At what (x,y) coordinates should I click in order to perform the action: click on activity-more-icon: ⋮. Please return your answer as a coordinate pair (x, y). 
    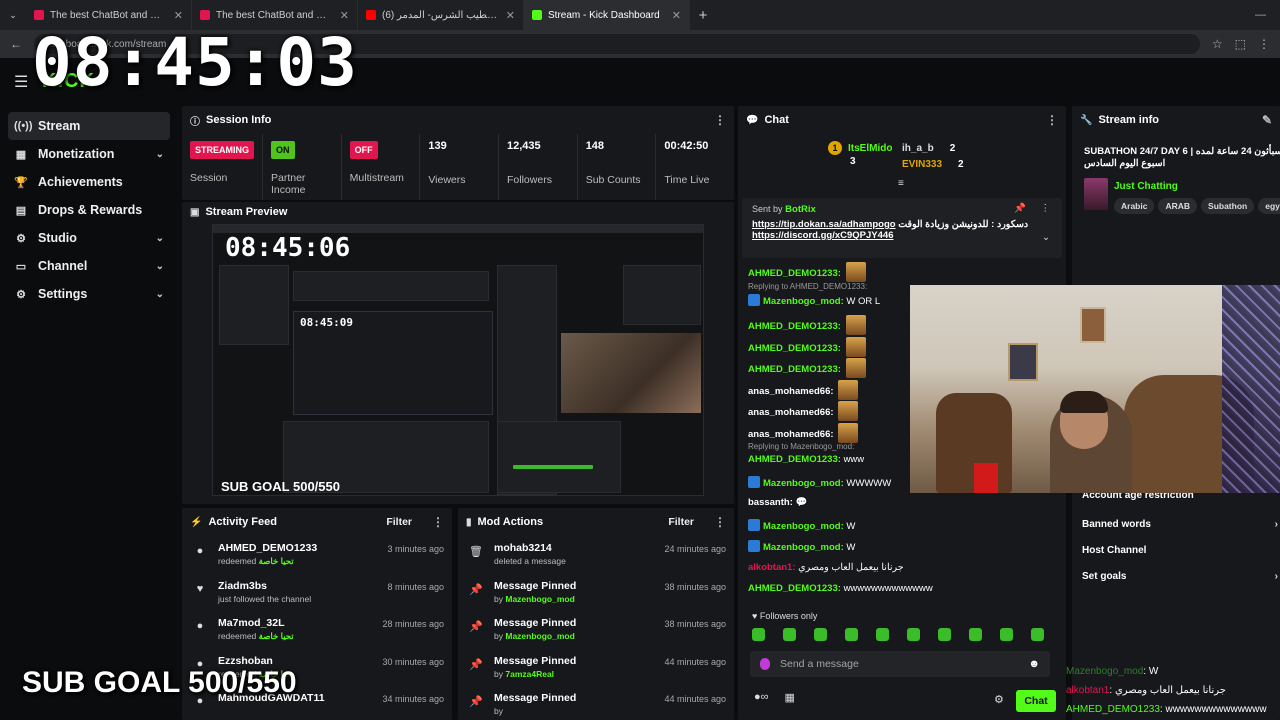
    Looking at the image, I should click on (438, 522).